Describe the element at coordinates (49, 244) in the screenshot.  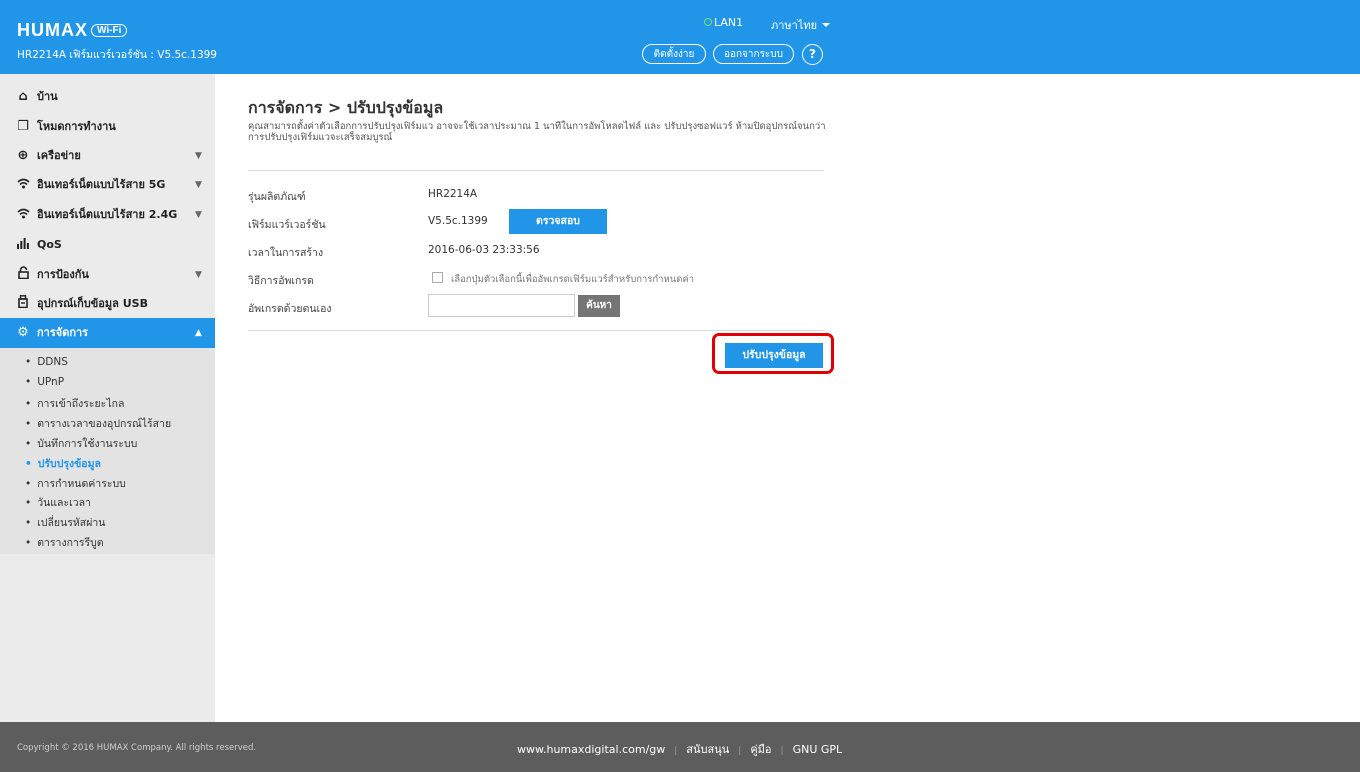
I see `sidebar-item-label: QoS` at that location.